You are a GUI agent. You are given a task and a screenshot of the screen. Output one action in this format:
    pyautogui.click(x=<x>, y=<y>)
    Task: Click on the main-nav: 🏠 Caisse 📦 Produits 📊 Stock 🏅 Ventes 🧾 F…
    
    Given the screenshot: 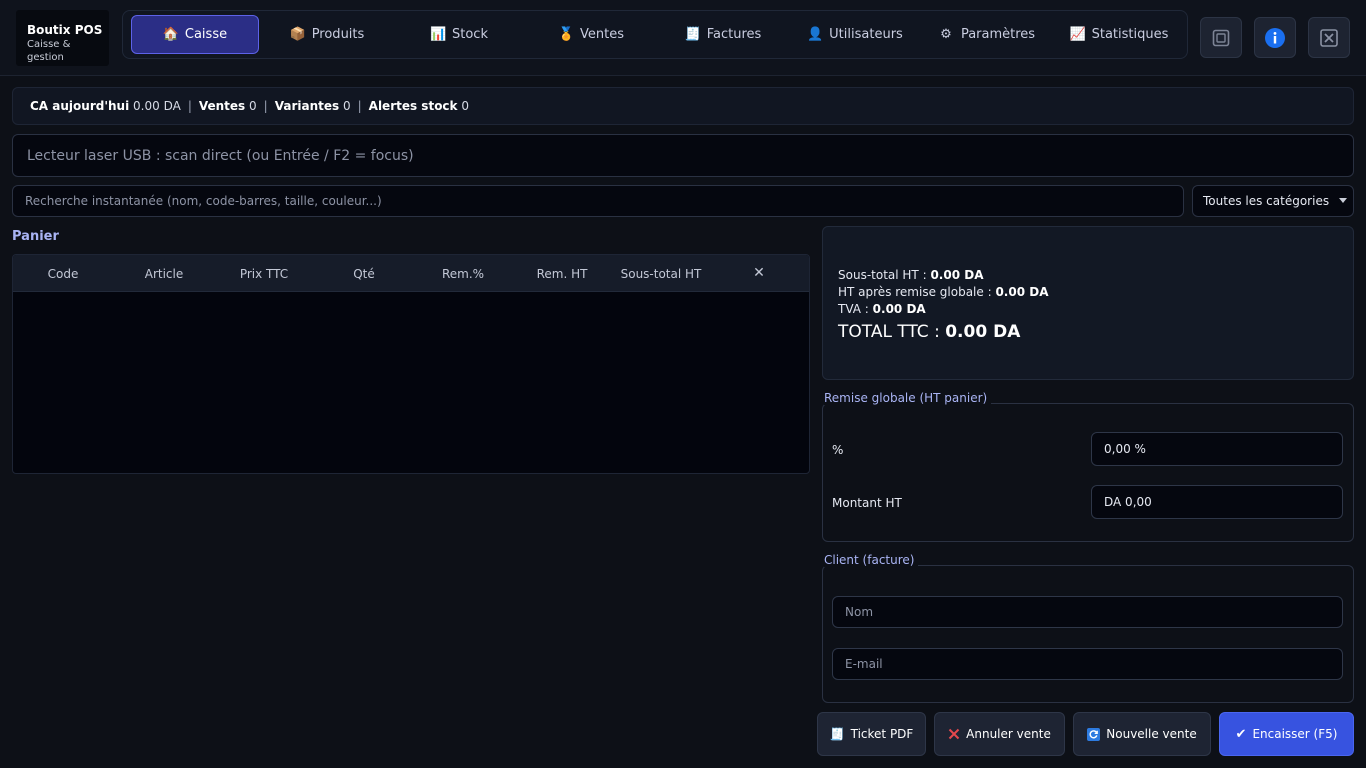 What is the action you would take?
    pyautogui.click(x=655, y=34)
    